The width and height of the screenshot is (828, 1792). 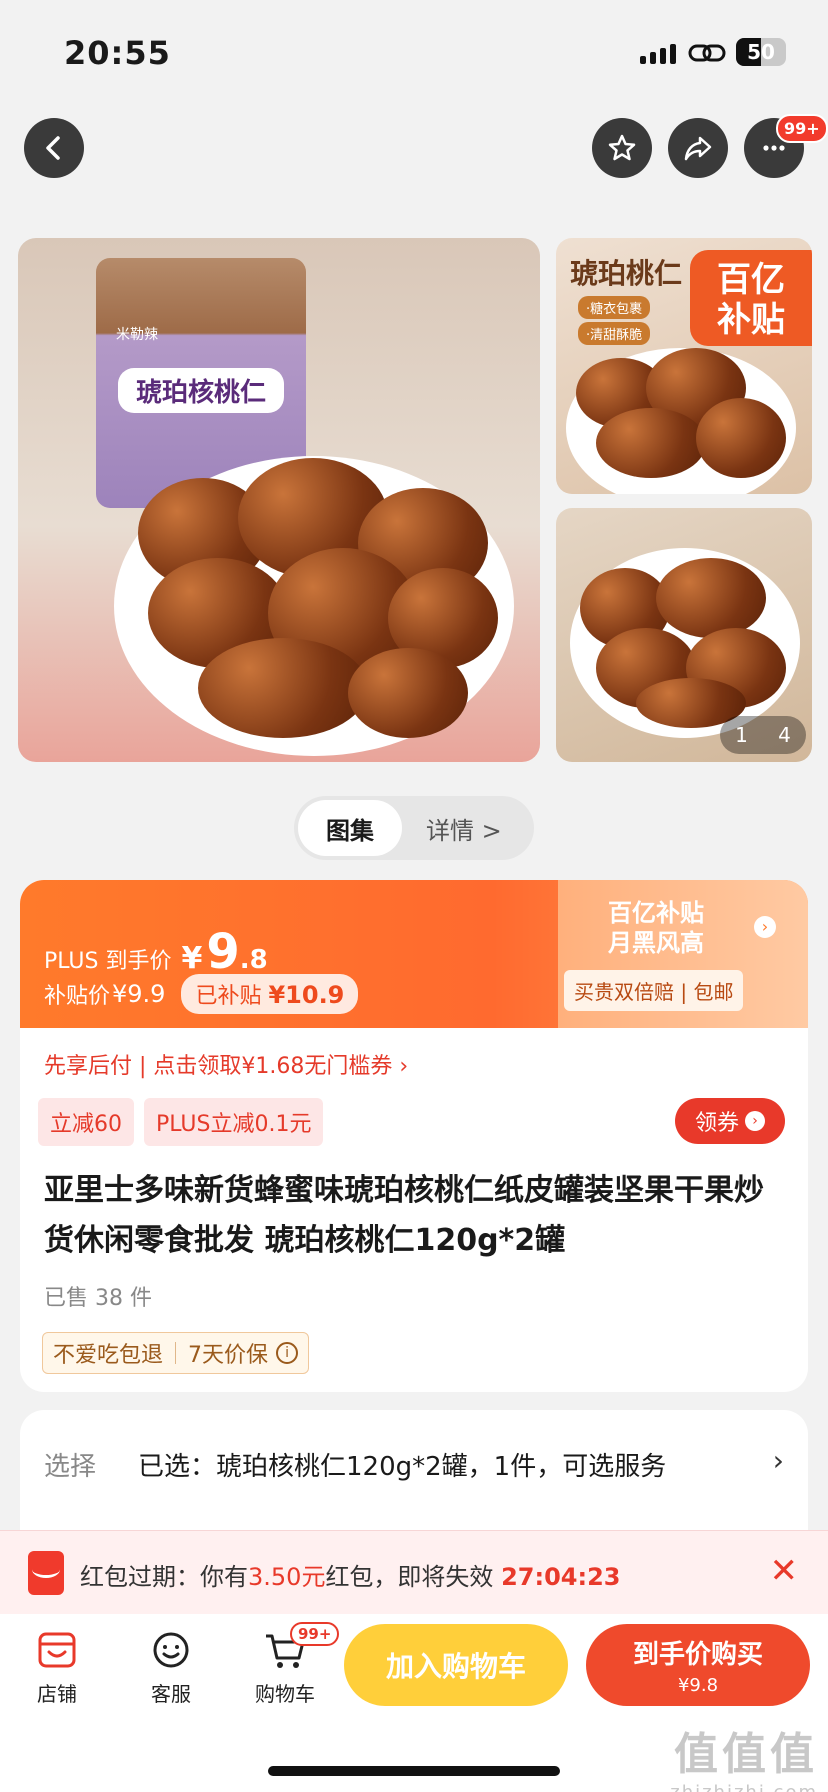 I want to click on plus-price-yen: ¥, so click(x=192, y=958).